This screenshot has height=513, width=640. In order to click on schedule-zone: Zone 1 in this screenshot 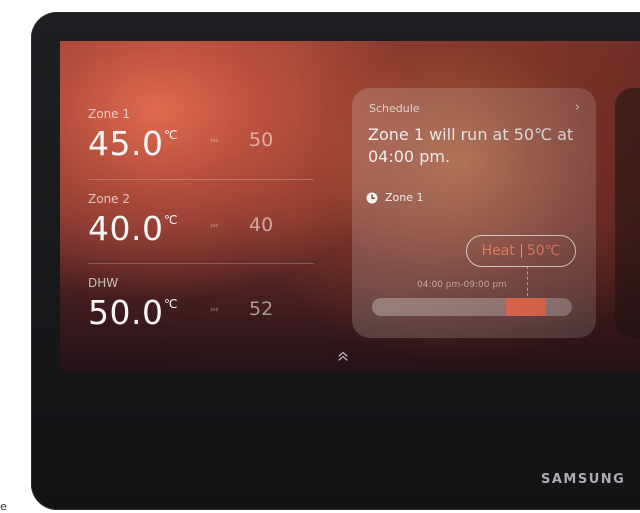, I will do `click(395, 197)`.